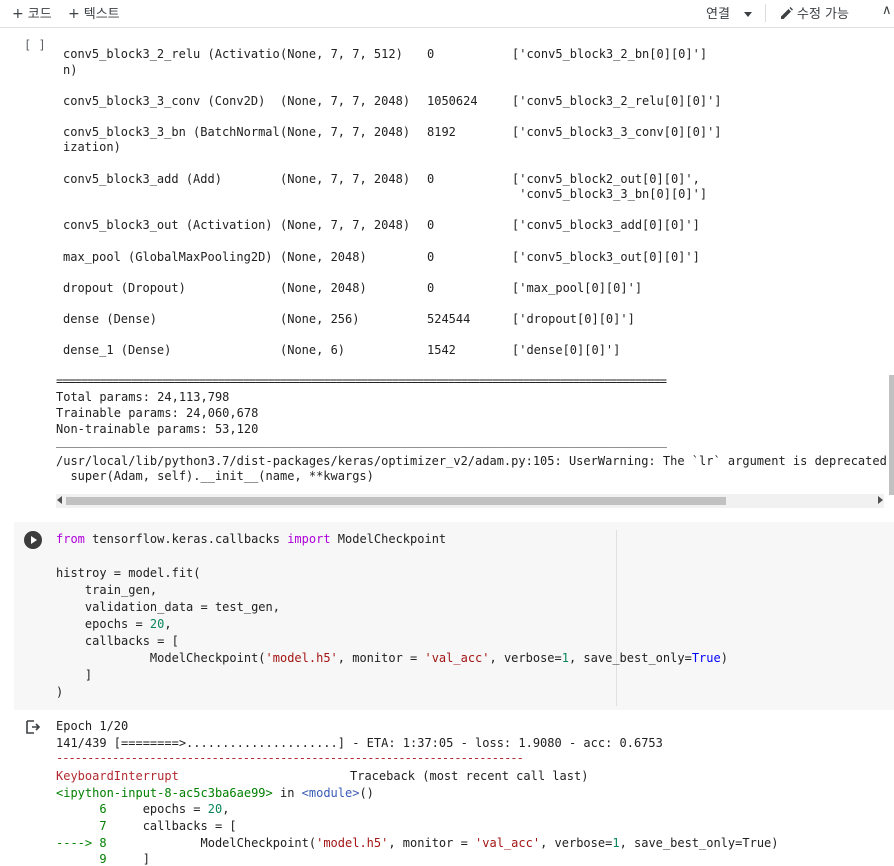 The image size is (894, 866). Describe the element at coordinates (101, 14) in the screenshot. I see `add-text-label: 텍스트` at that location.